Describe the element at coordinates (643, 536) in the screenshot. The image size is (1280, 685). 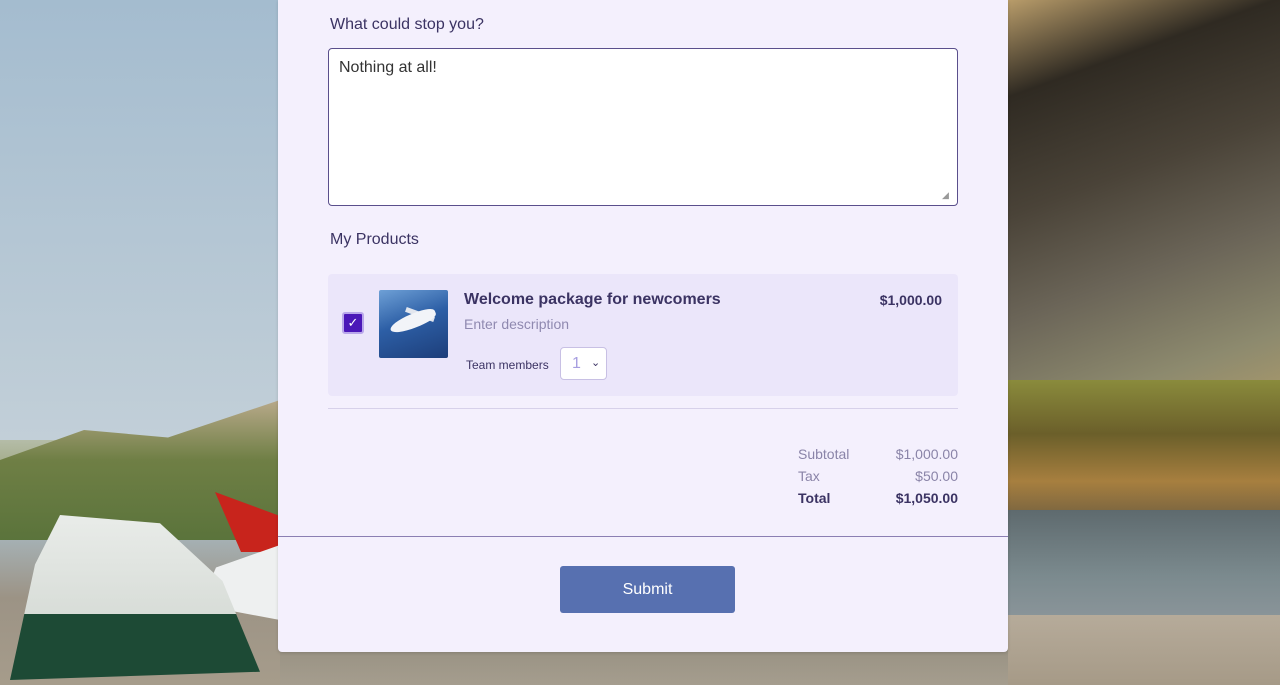
I see `footer-divider` at that location.